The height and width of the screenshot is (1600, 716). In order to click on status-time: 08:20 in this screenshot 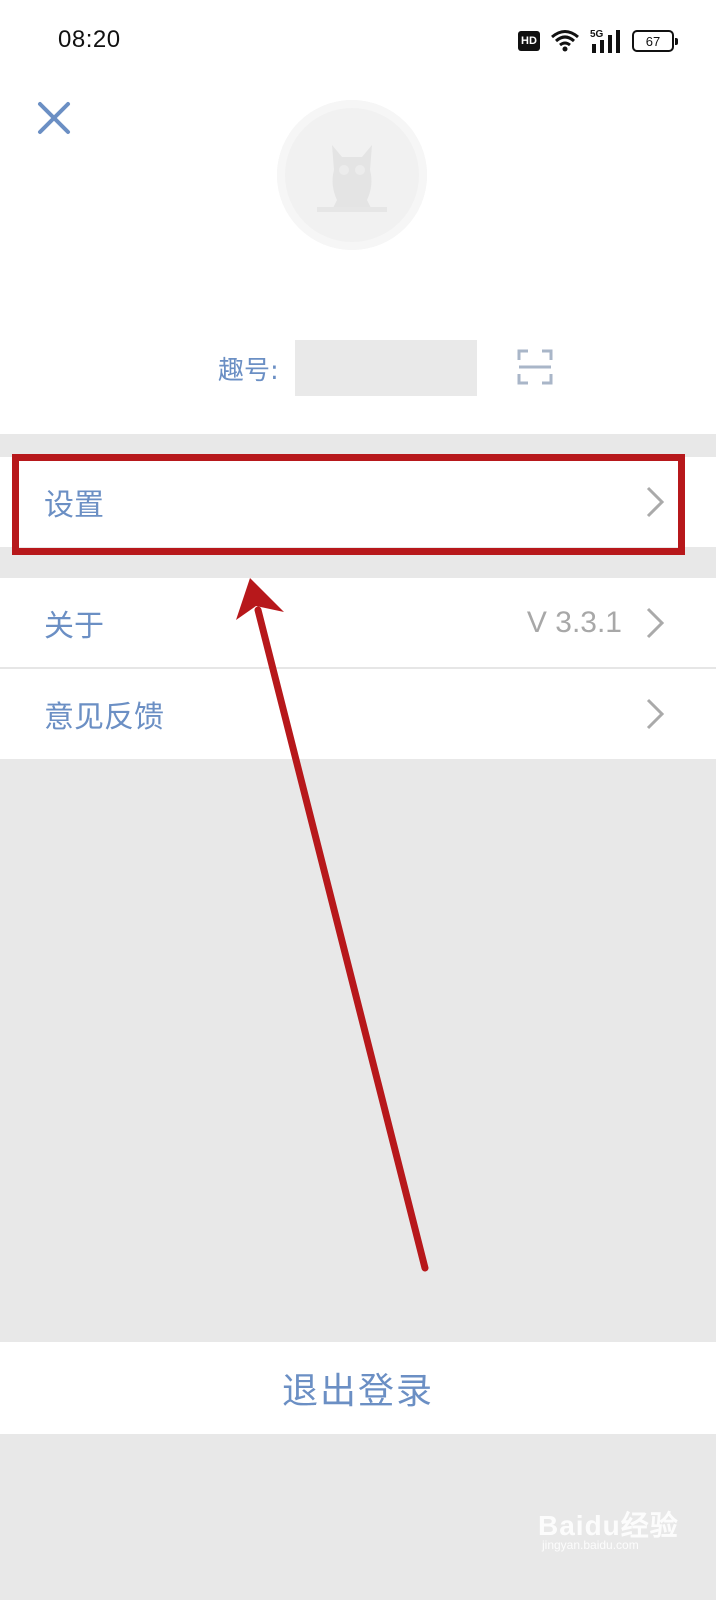, I will do `click(89, 39)`.